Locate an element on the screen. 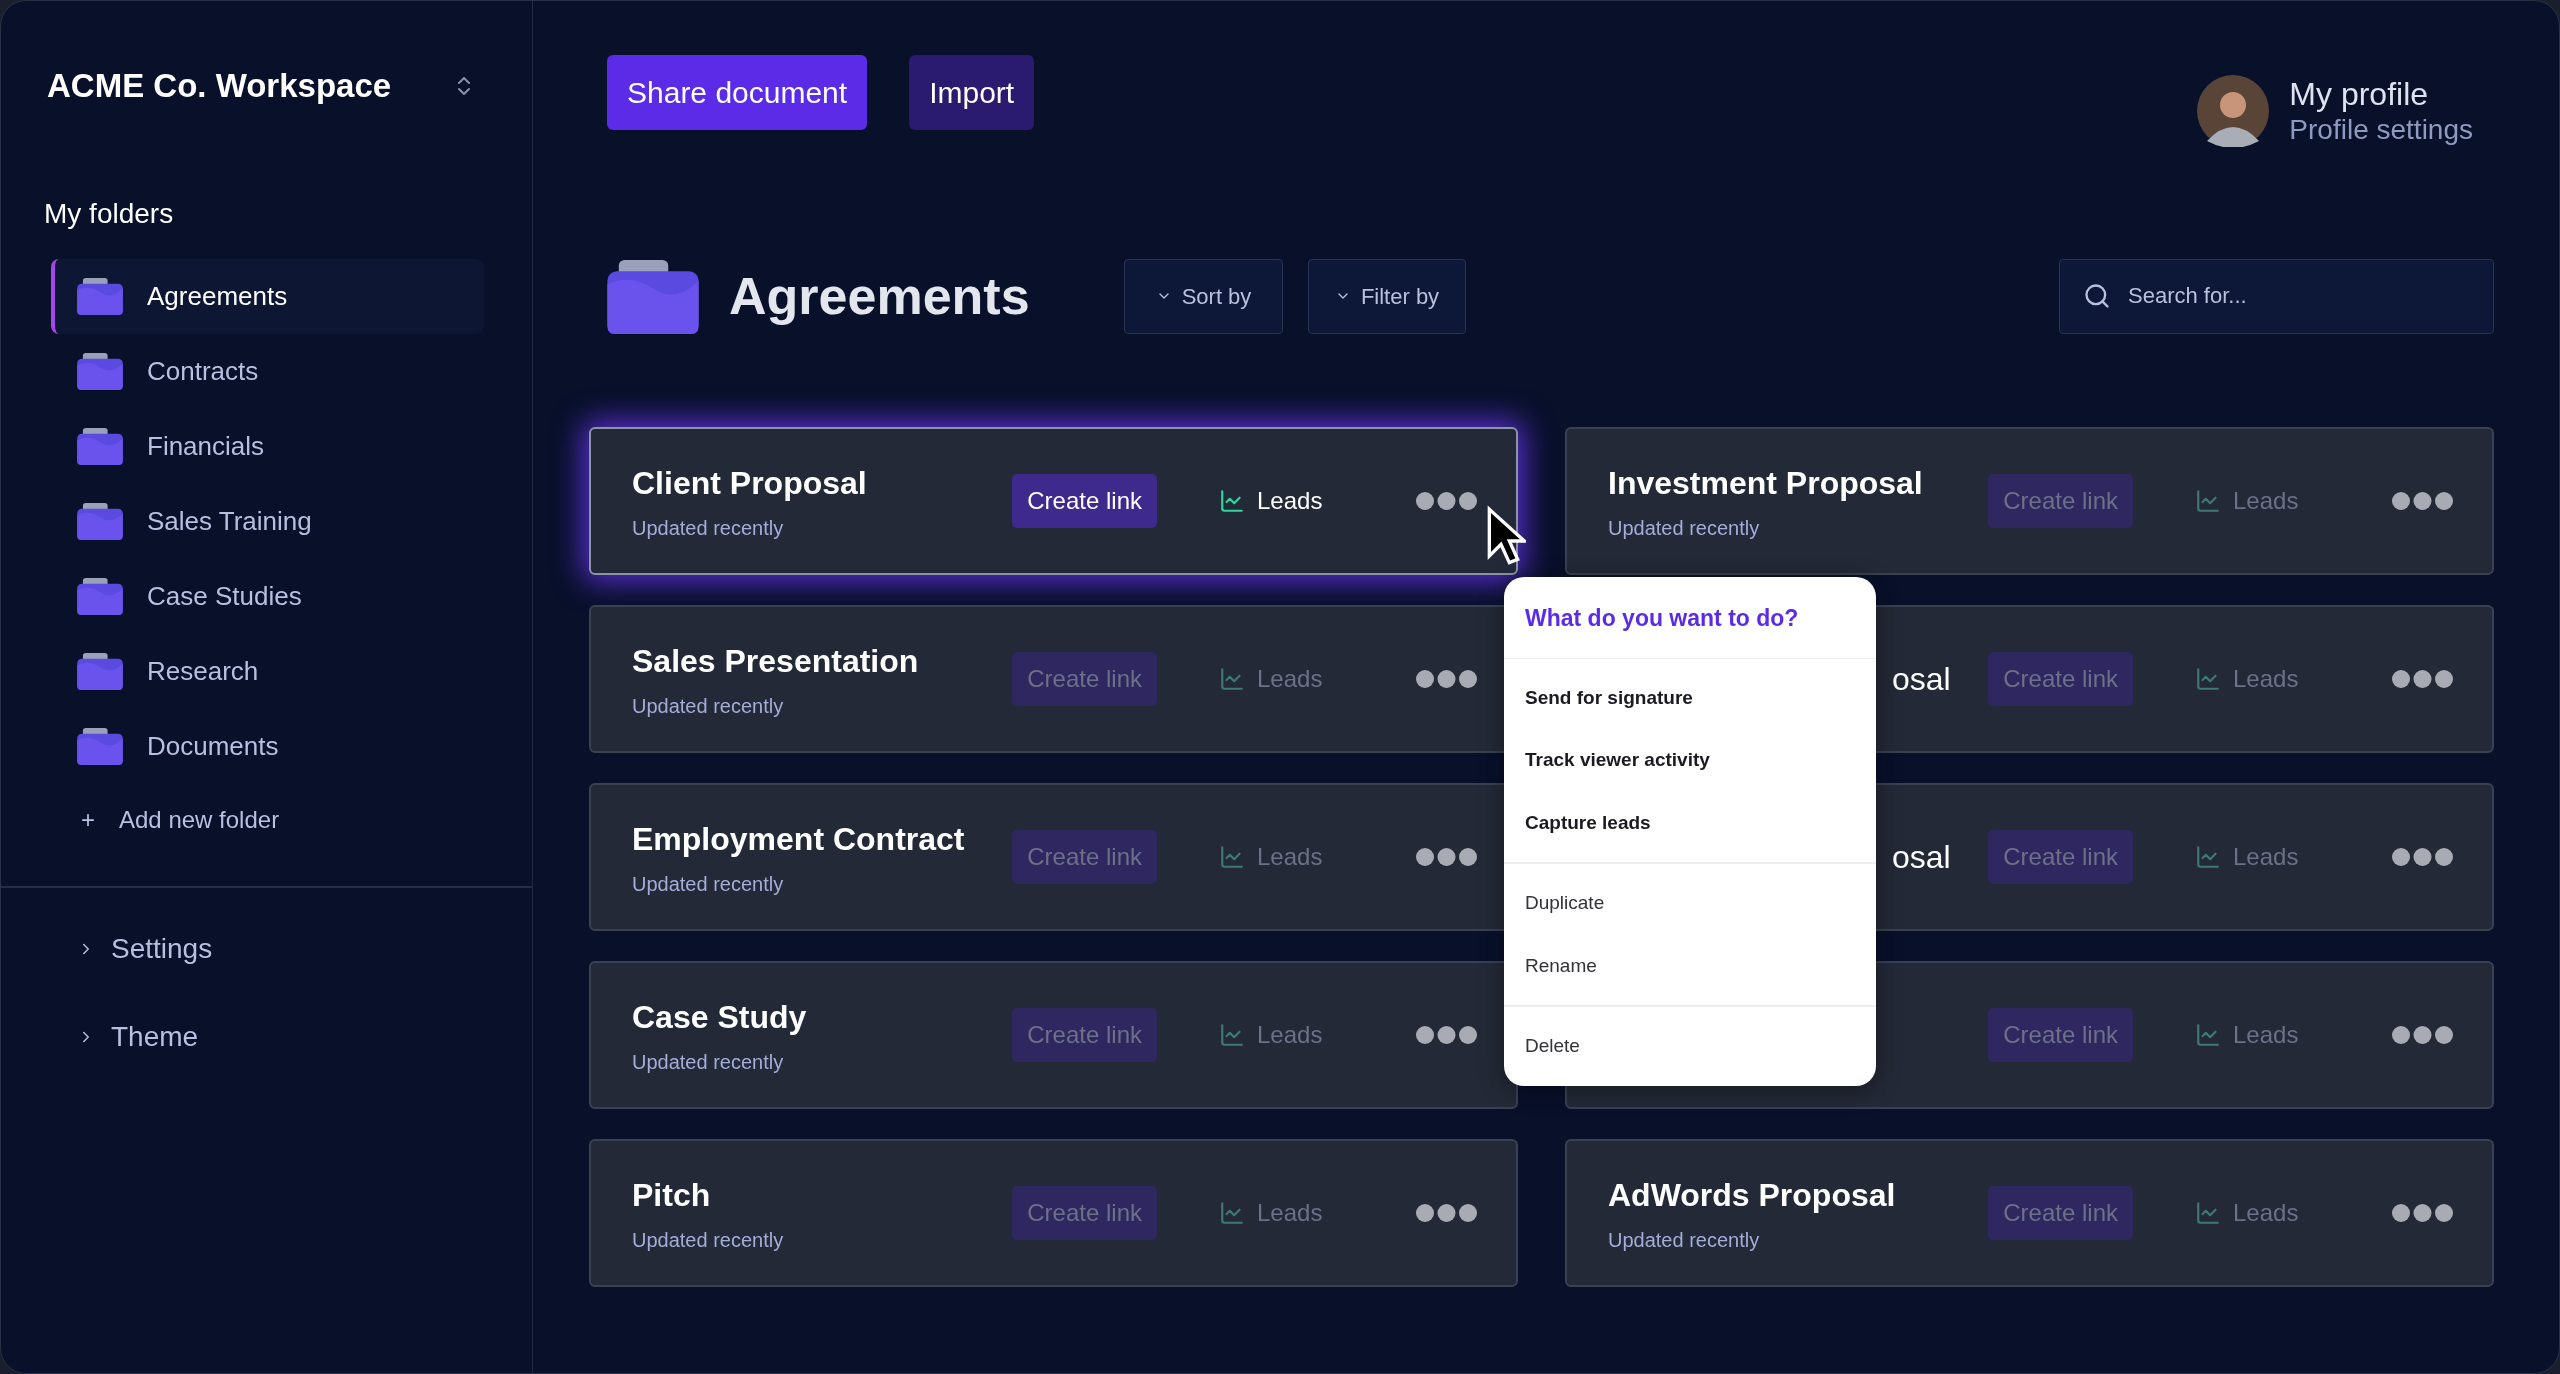 This screenshot has width=2560, height=1374. document-card: Investment Proposal Updated recently Create link Leads is located at coordinates (2029, 501).